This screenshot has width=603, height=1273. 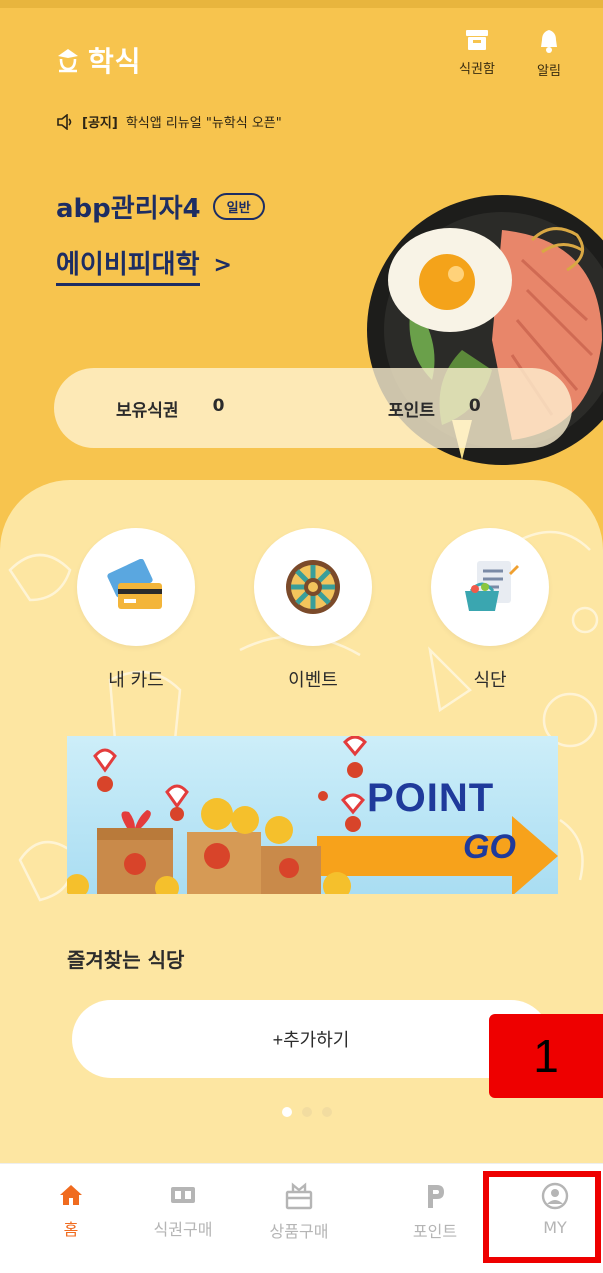 What do you see at coordinates (287, 1112) in the screenshot?
I see `pagination-dot-active` at bounding box center [287, 1112].